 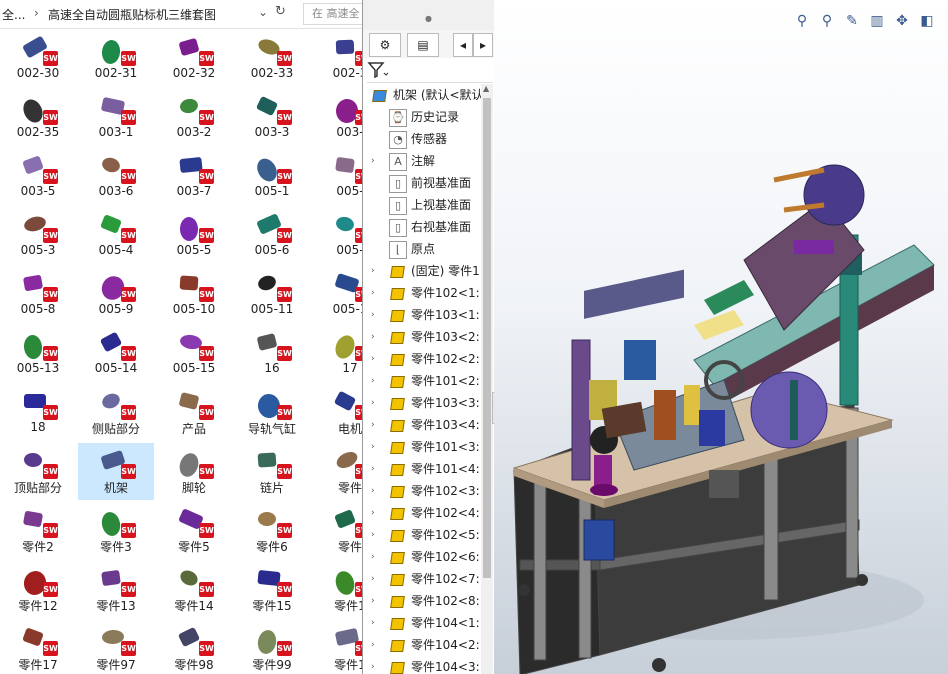 I want to click on file-item: SW 侧贴部分, so click(x=116, y=412).